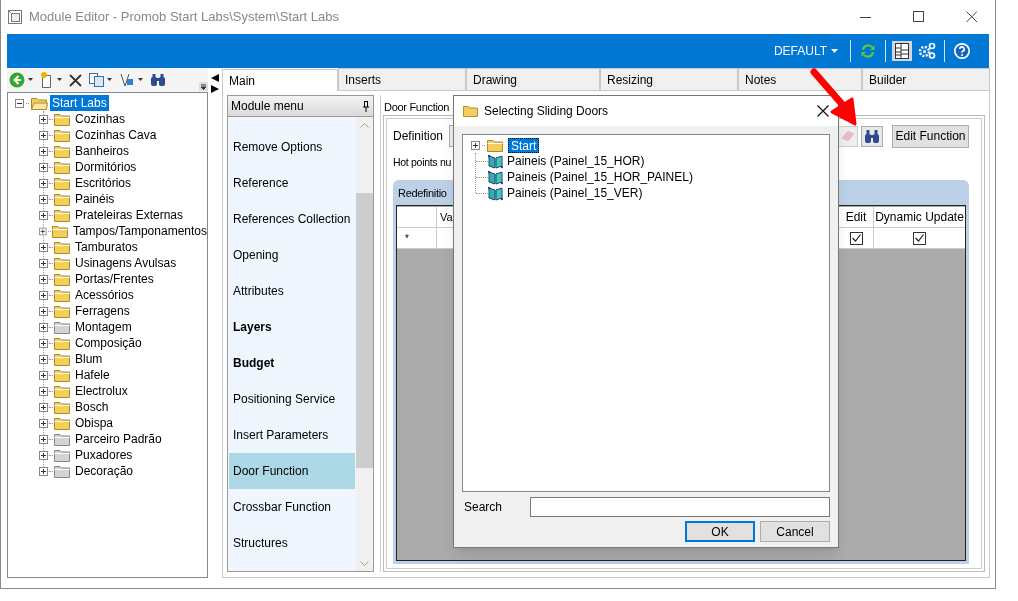 Image resolution: width=1018 pixels, height=601 pixels. What do you see at coordinates (680, 507) in the screenshot?
I see `search-field` at bounding box center [680, 507].